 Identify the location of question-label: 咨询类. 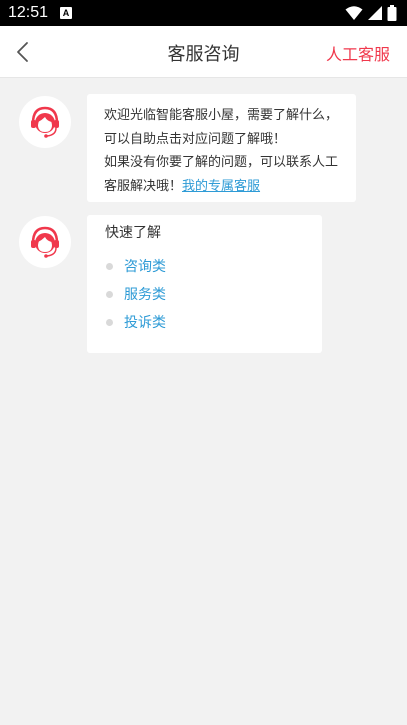
(145, 267).